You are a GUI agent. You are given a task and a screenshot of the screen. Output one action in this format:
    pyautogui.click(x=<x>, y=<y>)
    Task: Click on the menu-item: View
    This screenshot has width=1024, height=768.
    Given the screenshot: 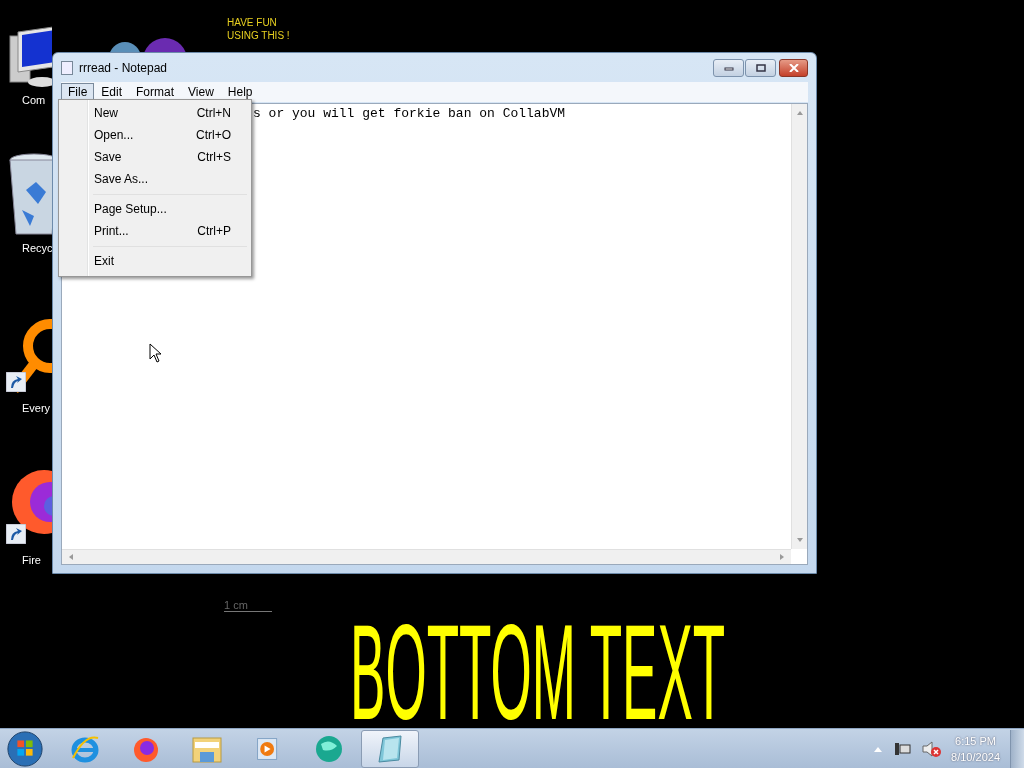 What is the action you would take?
    pyautogui.click(x=201, y=92)
    